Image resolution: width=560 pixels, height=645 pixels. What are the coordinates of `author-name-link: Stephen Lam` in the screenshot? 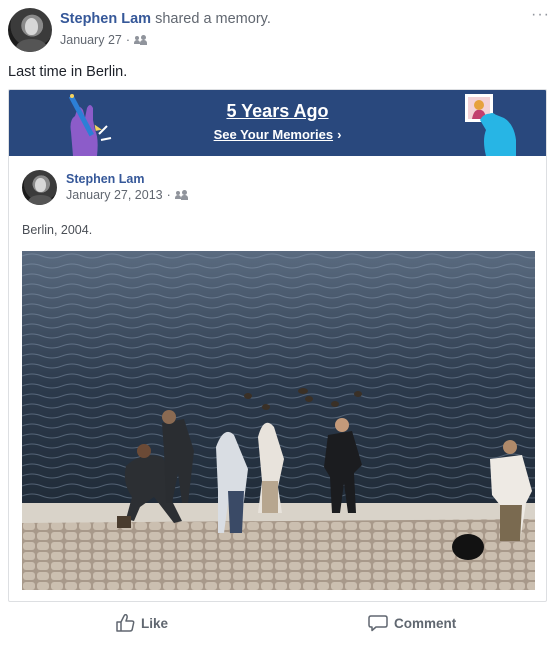 It's located at (105, 19).